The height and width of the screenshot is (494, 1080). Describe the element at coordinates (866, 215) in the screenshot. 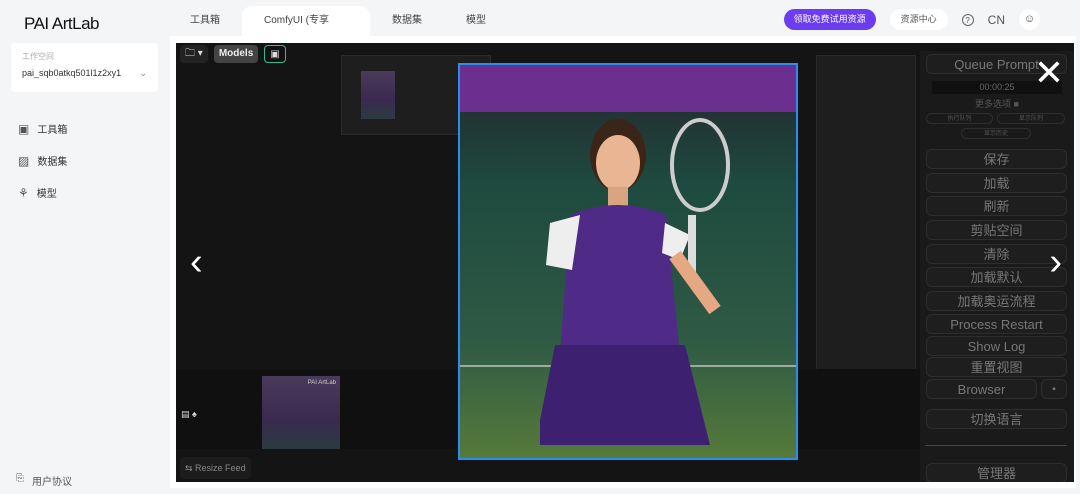

I see `workflow-node` at that location.